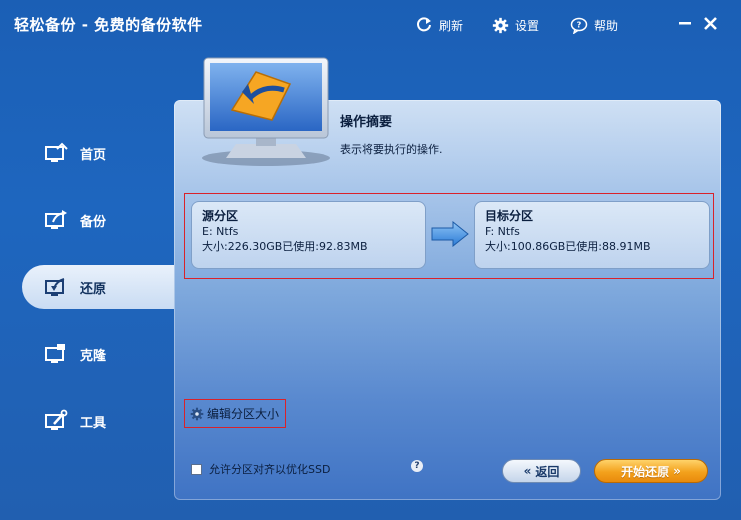  Describe the element at coordinates (509, 216) in the screenshot. I see `target-partition-title: 目标分区` at that location.